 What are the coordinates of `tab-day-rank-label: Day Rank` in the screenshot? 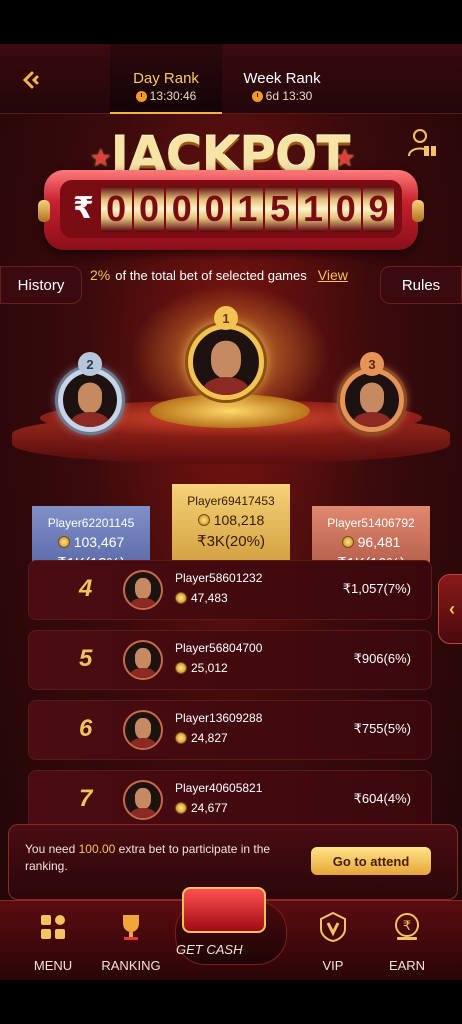 It's located at (166, 78).